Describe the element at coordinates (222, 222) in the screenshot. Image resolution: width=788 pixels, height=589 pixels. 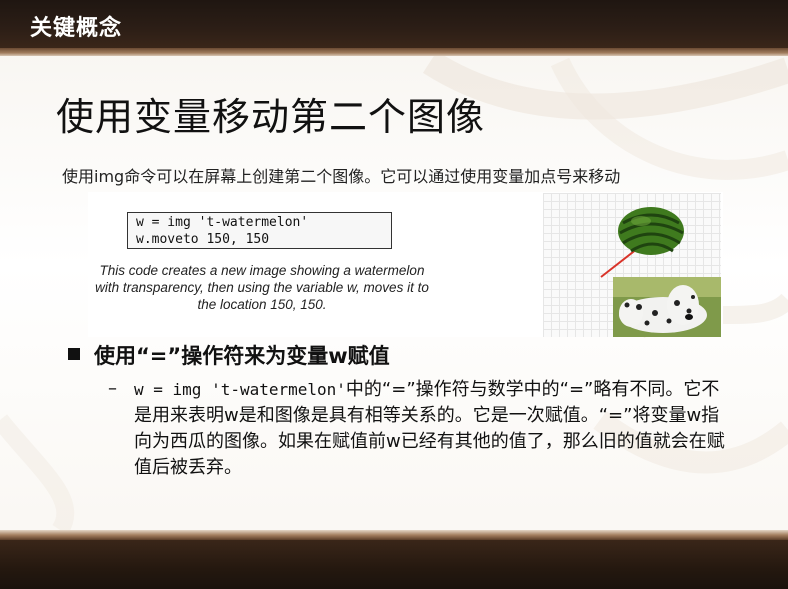
I see `code-line-1: w = img 't-watermelon'` at that location.